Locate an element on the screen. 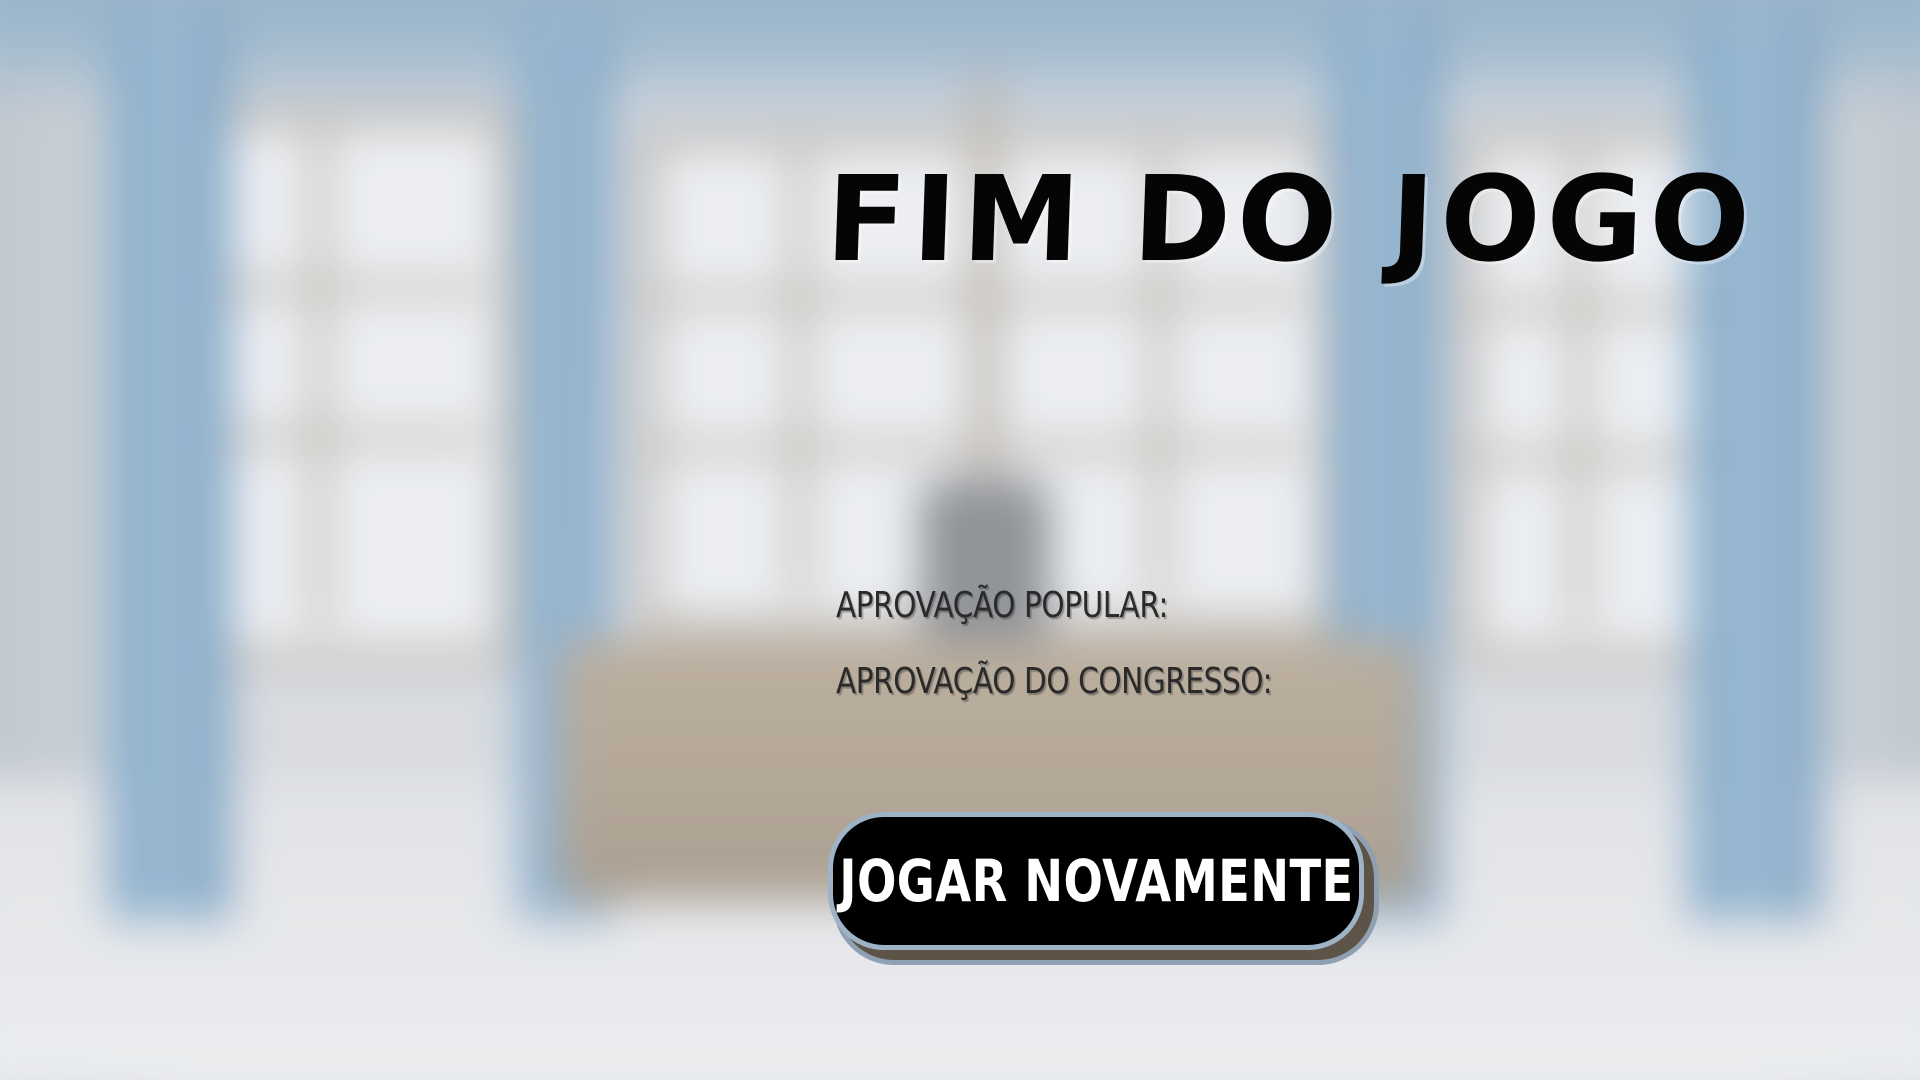 The image size is (1920, 1080). congress-approval-label: APROVAÇÃO DO CONGRESSO: is located at coordinates (1054, 681).